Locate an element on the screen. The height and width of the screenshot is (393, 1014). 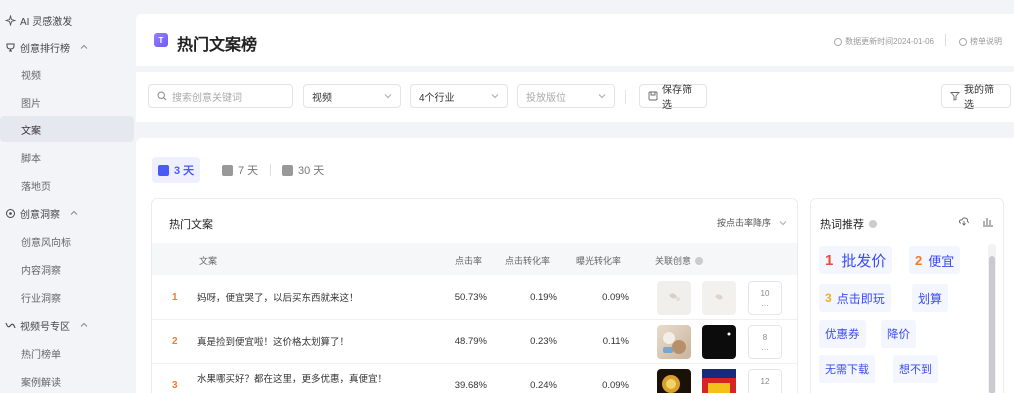
hot-word-text: 划算 is located at coordinates (930, 298).